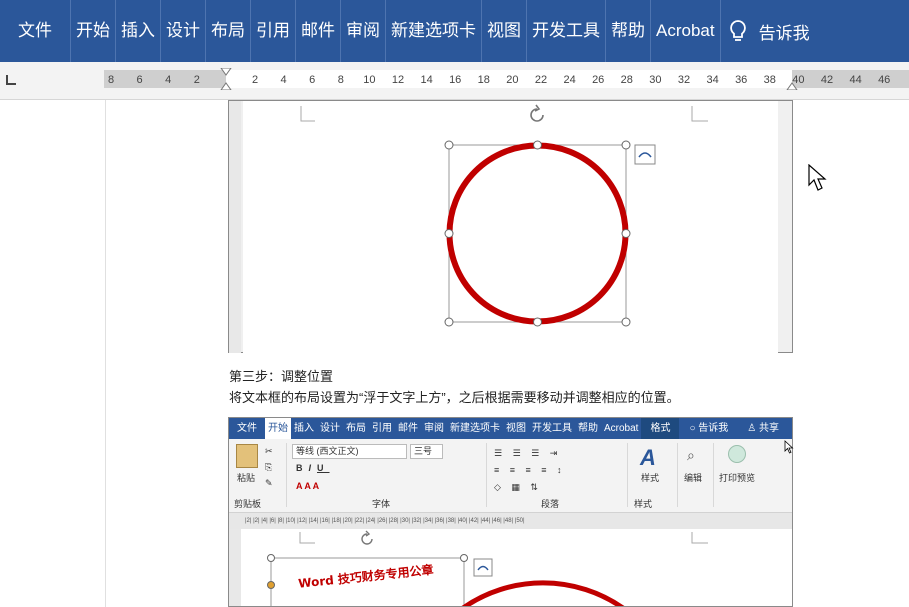  Describe the element at coordinates (382, 428) in the screenshot. I see `mini-tab-references: 引用` at that location.